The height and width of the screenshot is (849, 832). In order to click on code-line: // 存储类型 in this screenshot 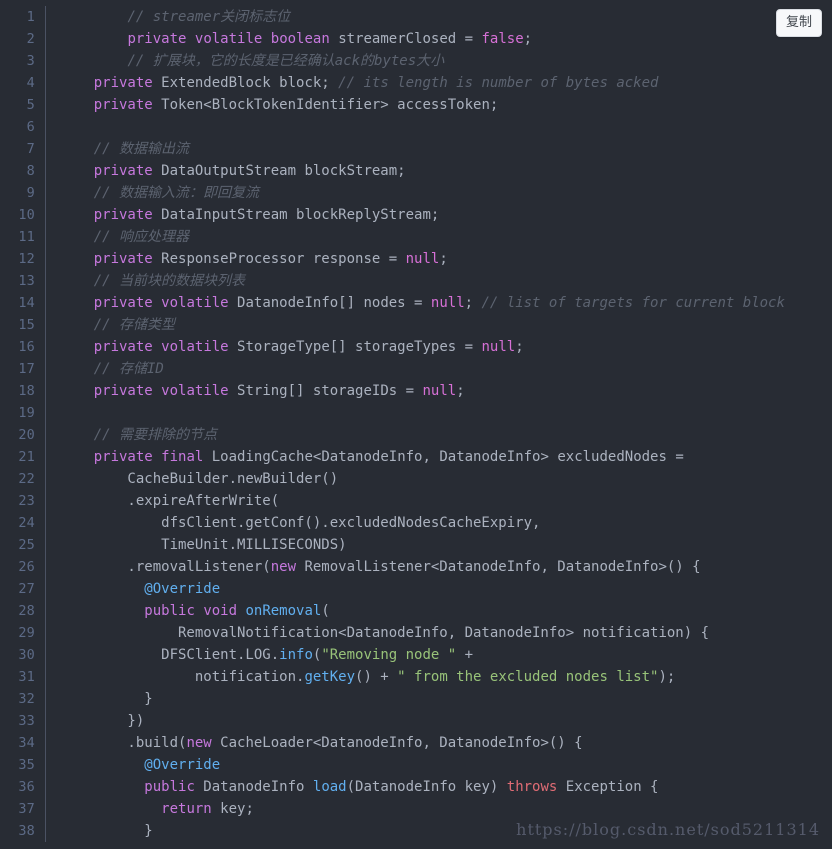, I will do `click(446, 325)`.